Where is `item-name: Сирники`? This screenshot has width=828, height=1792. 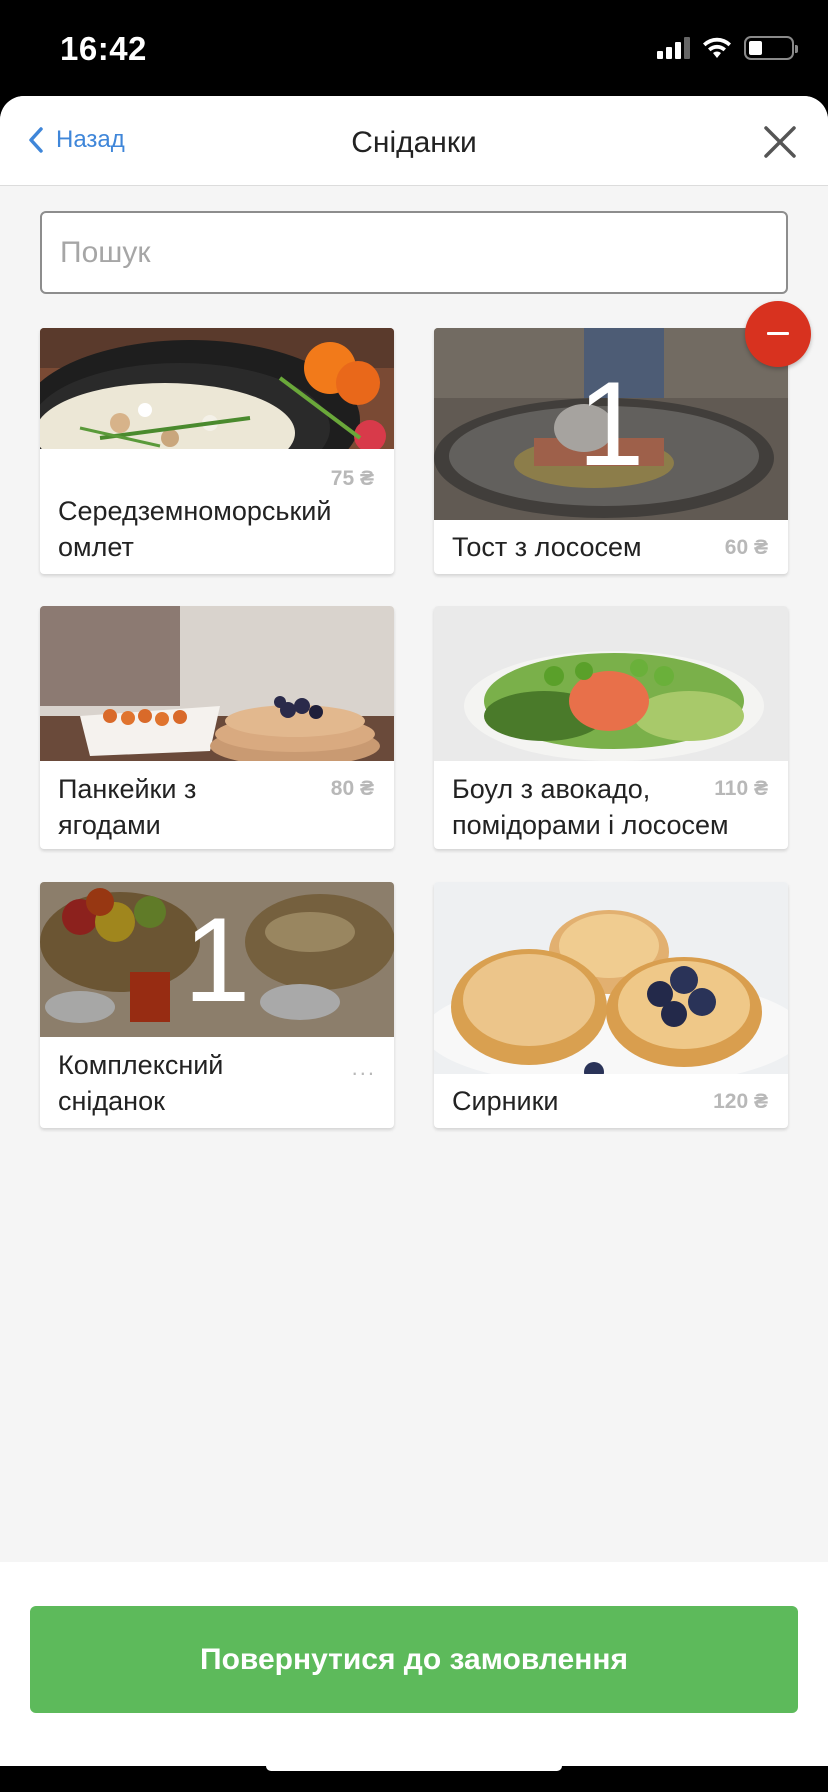
item-name: Сирники is located at coordinates (505, 1101).